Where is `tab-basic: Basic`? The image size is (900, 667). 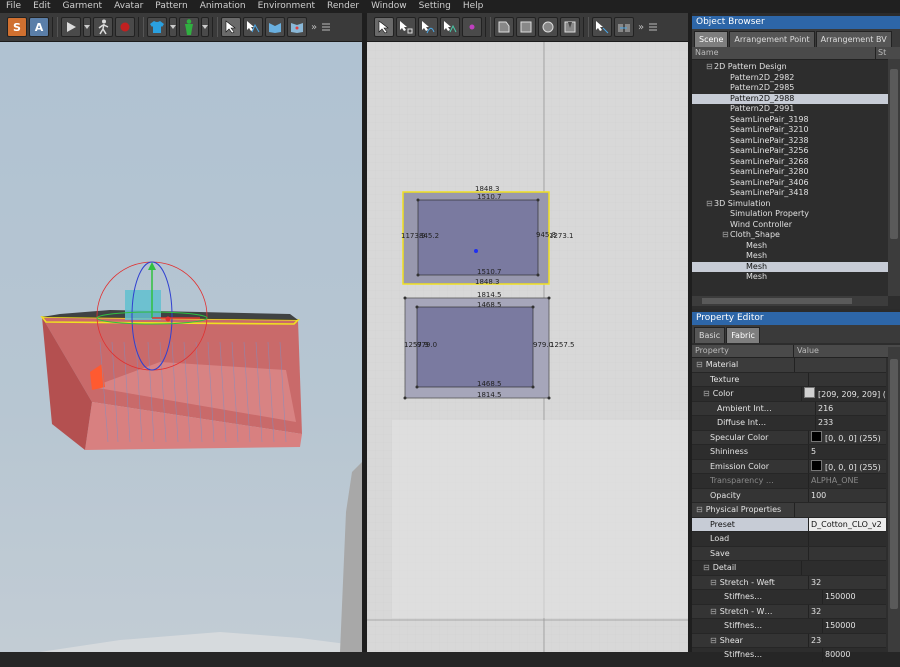
tab-basic: Basic is located at coordinates (710, 335).